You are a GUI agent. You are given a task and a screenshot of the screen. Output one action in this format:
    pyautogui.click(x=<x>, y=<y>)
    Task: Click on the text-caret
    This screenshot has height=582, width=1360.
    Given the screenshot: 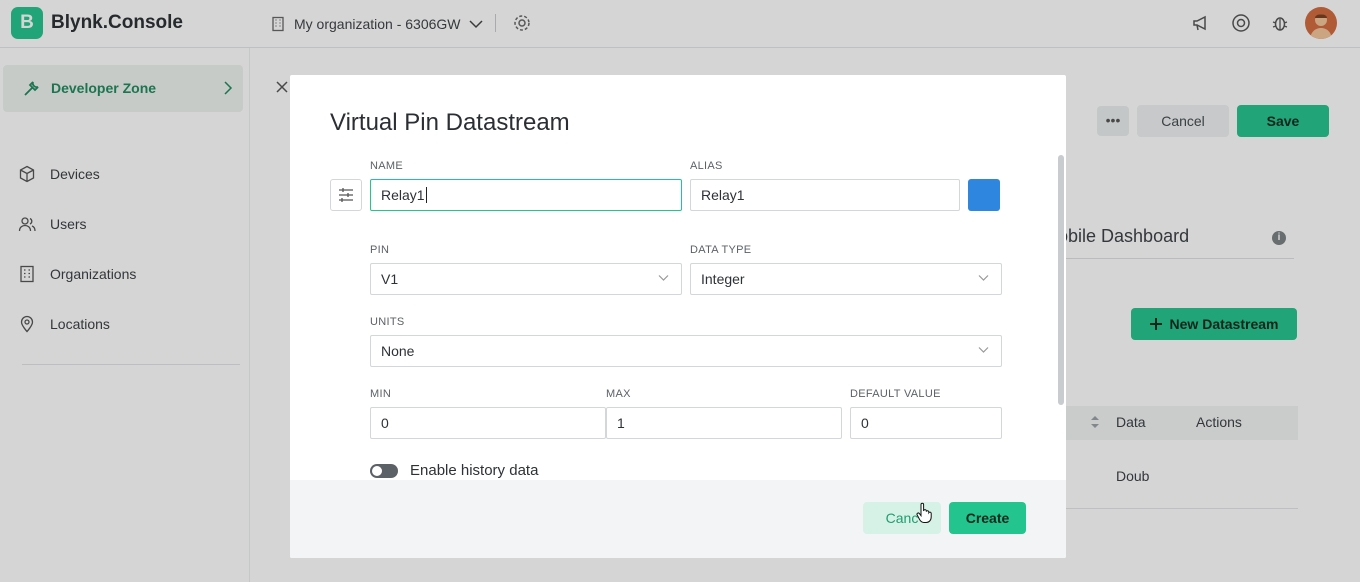 What is the action you would take?
    pyautogui.click(x=426, y=195)
    